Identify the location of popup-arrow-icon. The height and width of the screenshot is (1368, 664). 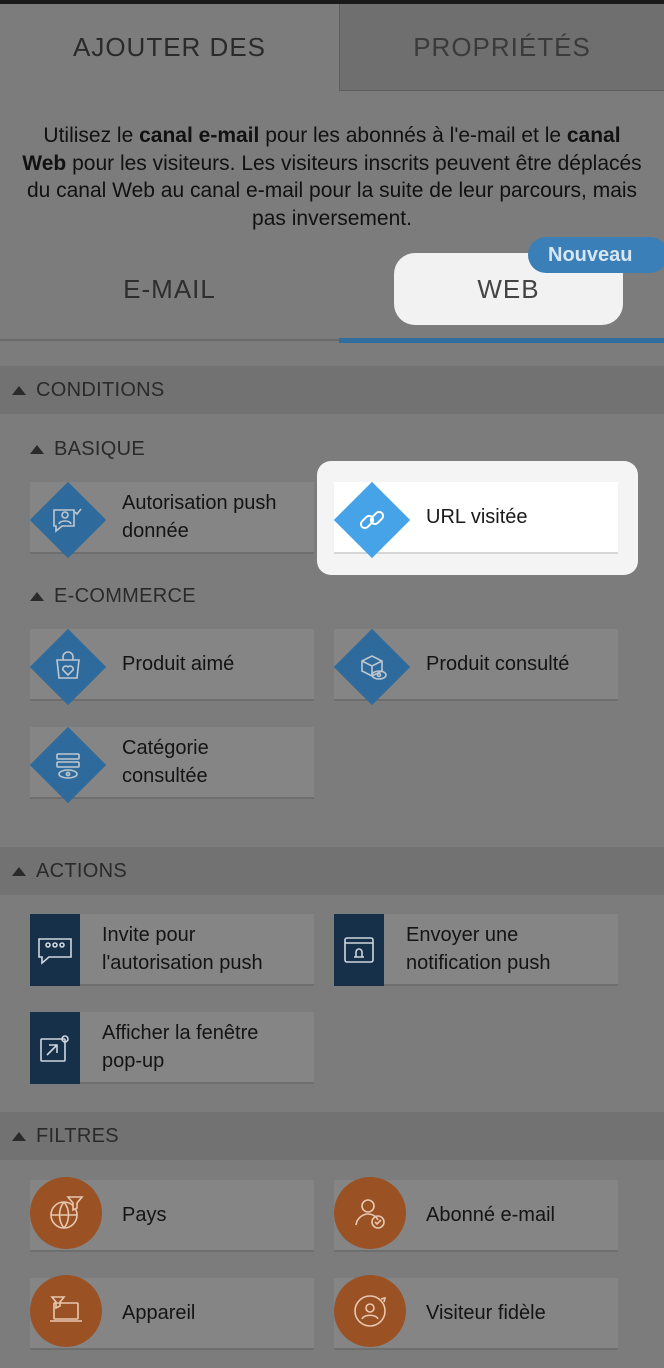
(55, 1048).